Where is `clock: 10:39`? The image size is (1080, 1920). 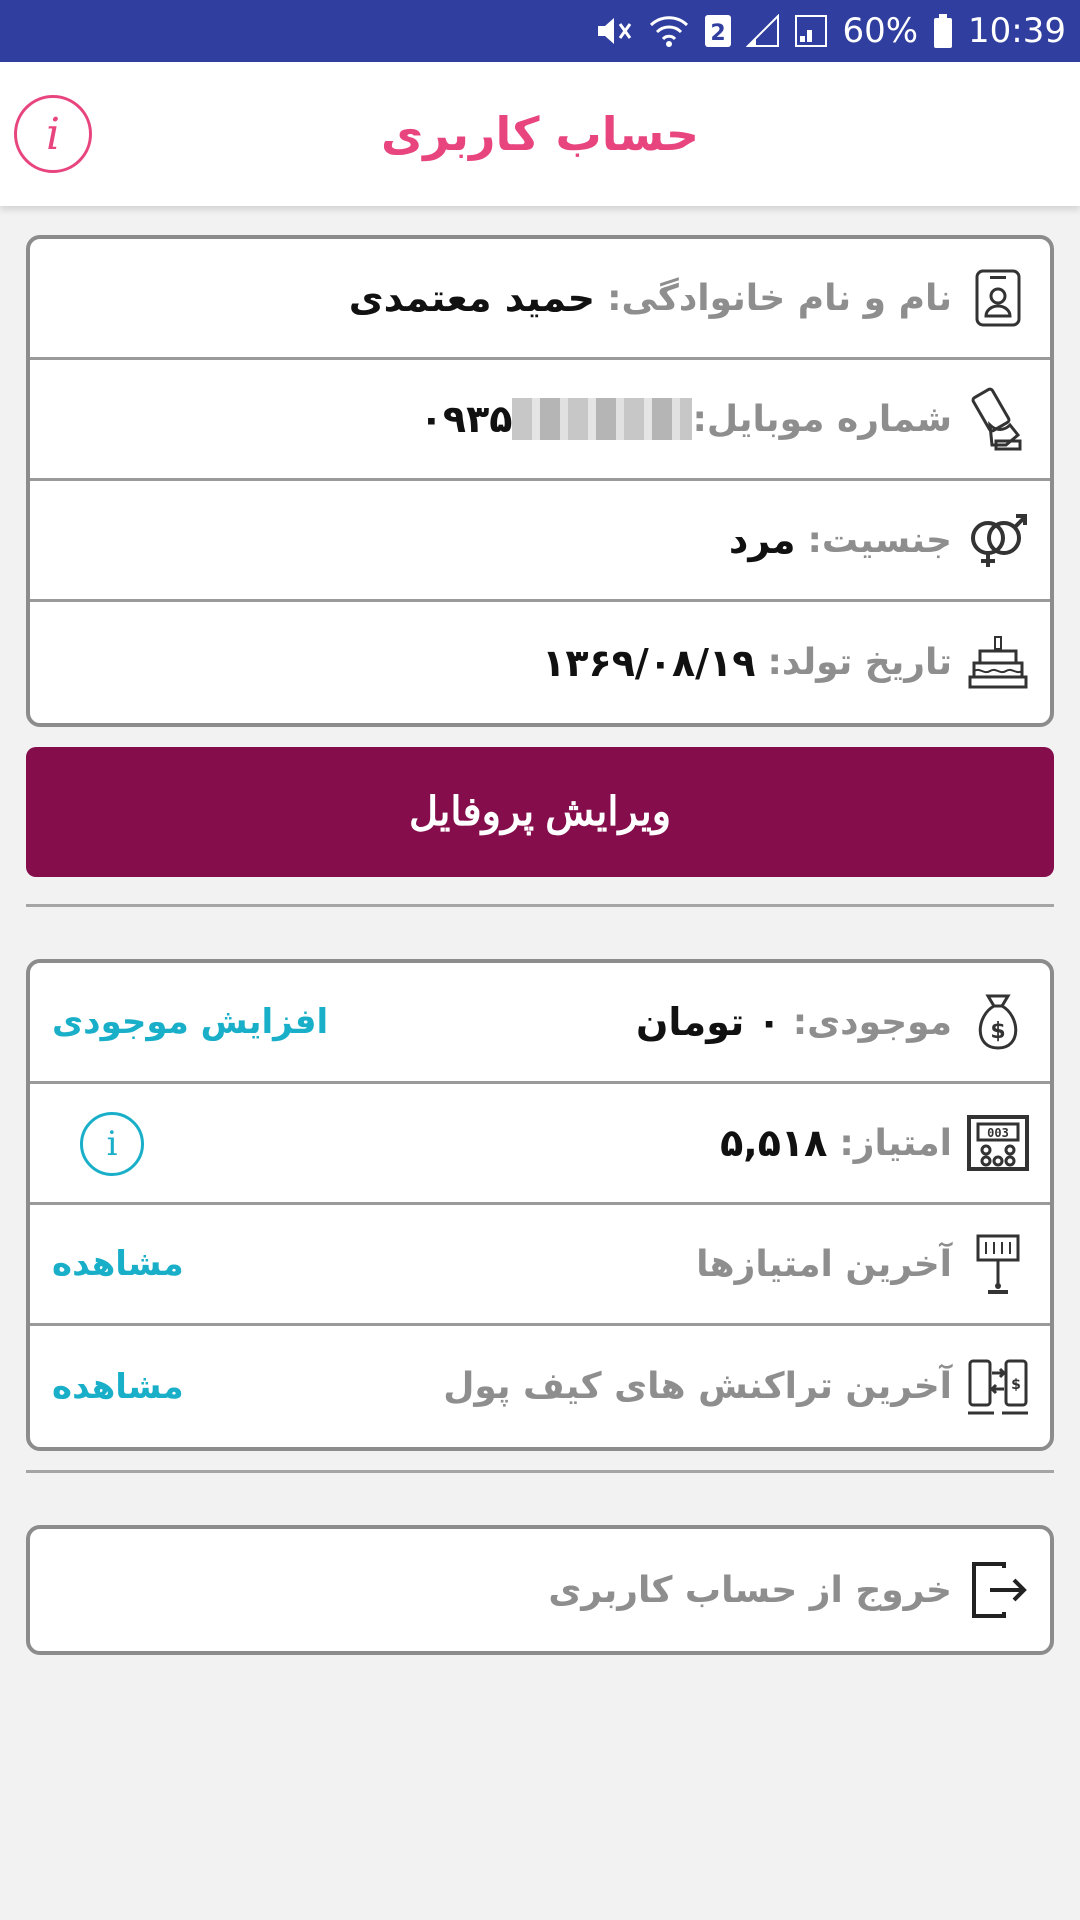 clock: 10:39 is located at coordinates (1017, 31).